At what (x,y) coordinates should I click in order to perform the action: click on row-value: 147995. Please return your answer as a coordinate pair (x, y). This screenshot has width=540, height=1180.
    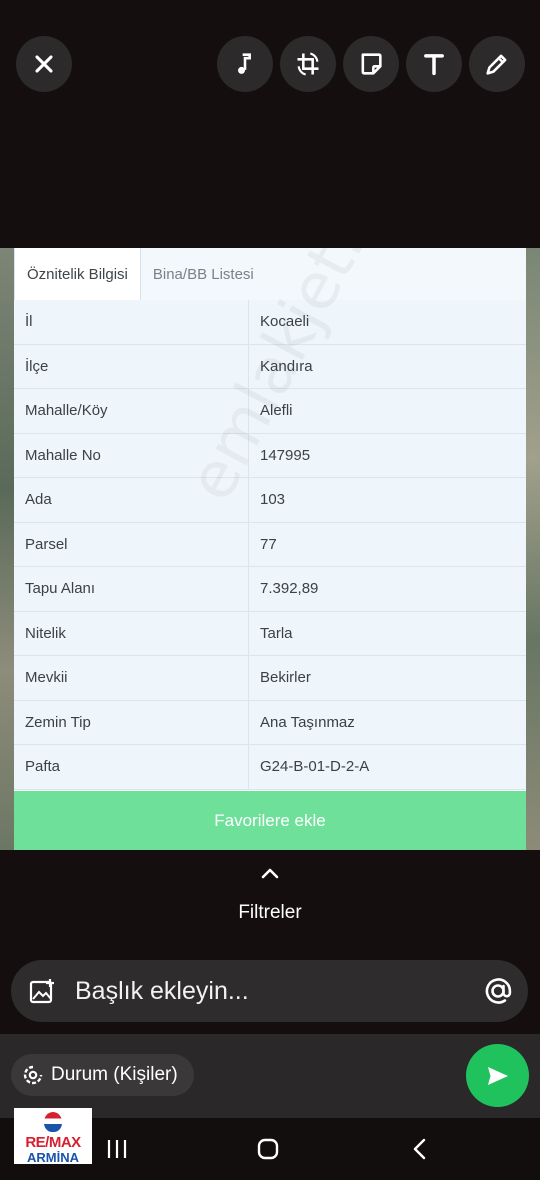
    Looking at the image, I should click on (387, 455).